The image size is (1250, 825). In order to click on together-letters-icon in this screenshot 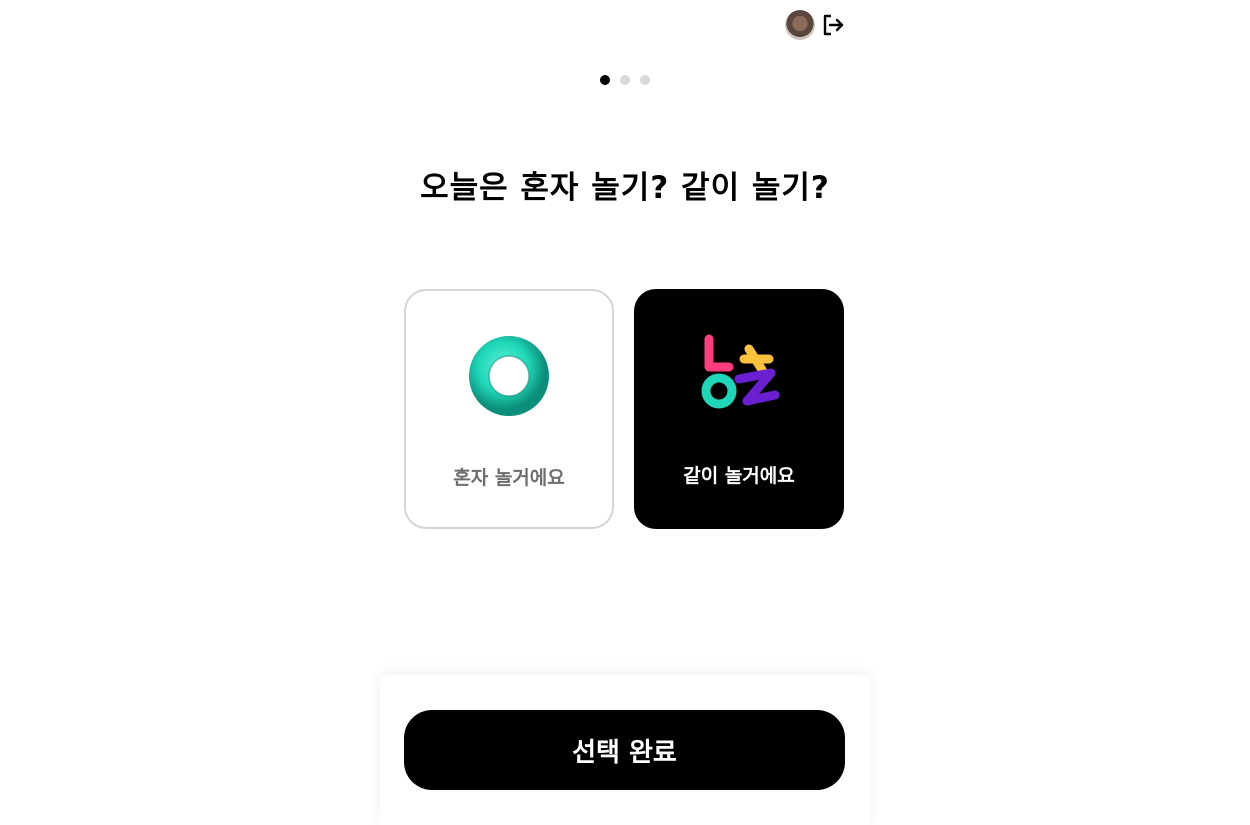, I will do `click(740, 371)`.